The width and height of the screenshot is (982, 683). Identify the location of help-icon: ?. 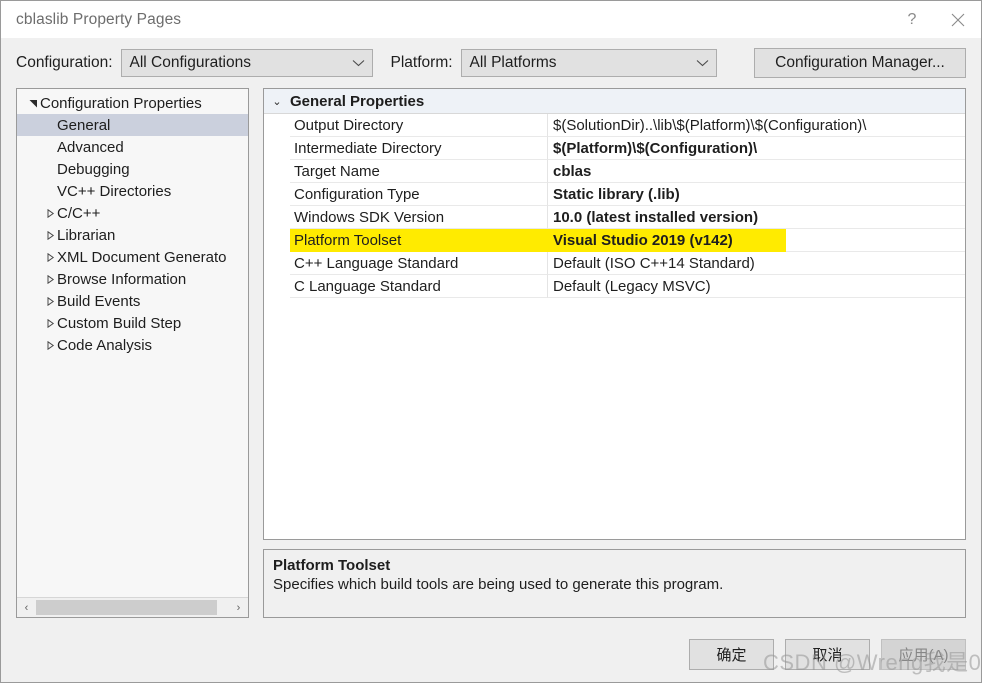
(912, 19).